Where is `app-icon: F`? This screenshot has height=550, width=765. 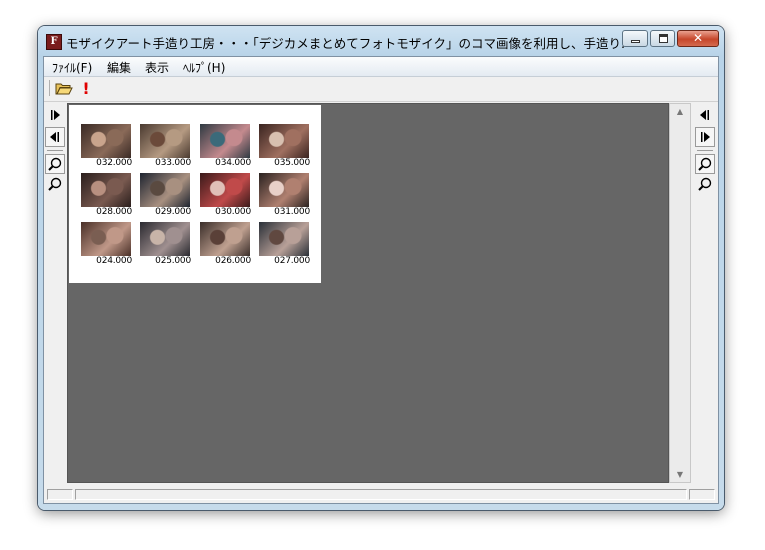 app-icon: F is located at coordinates (54, 42).